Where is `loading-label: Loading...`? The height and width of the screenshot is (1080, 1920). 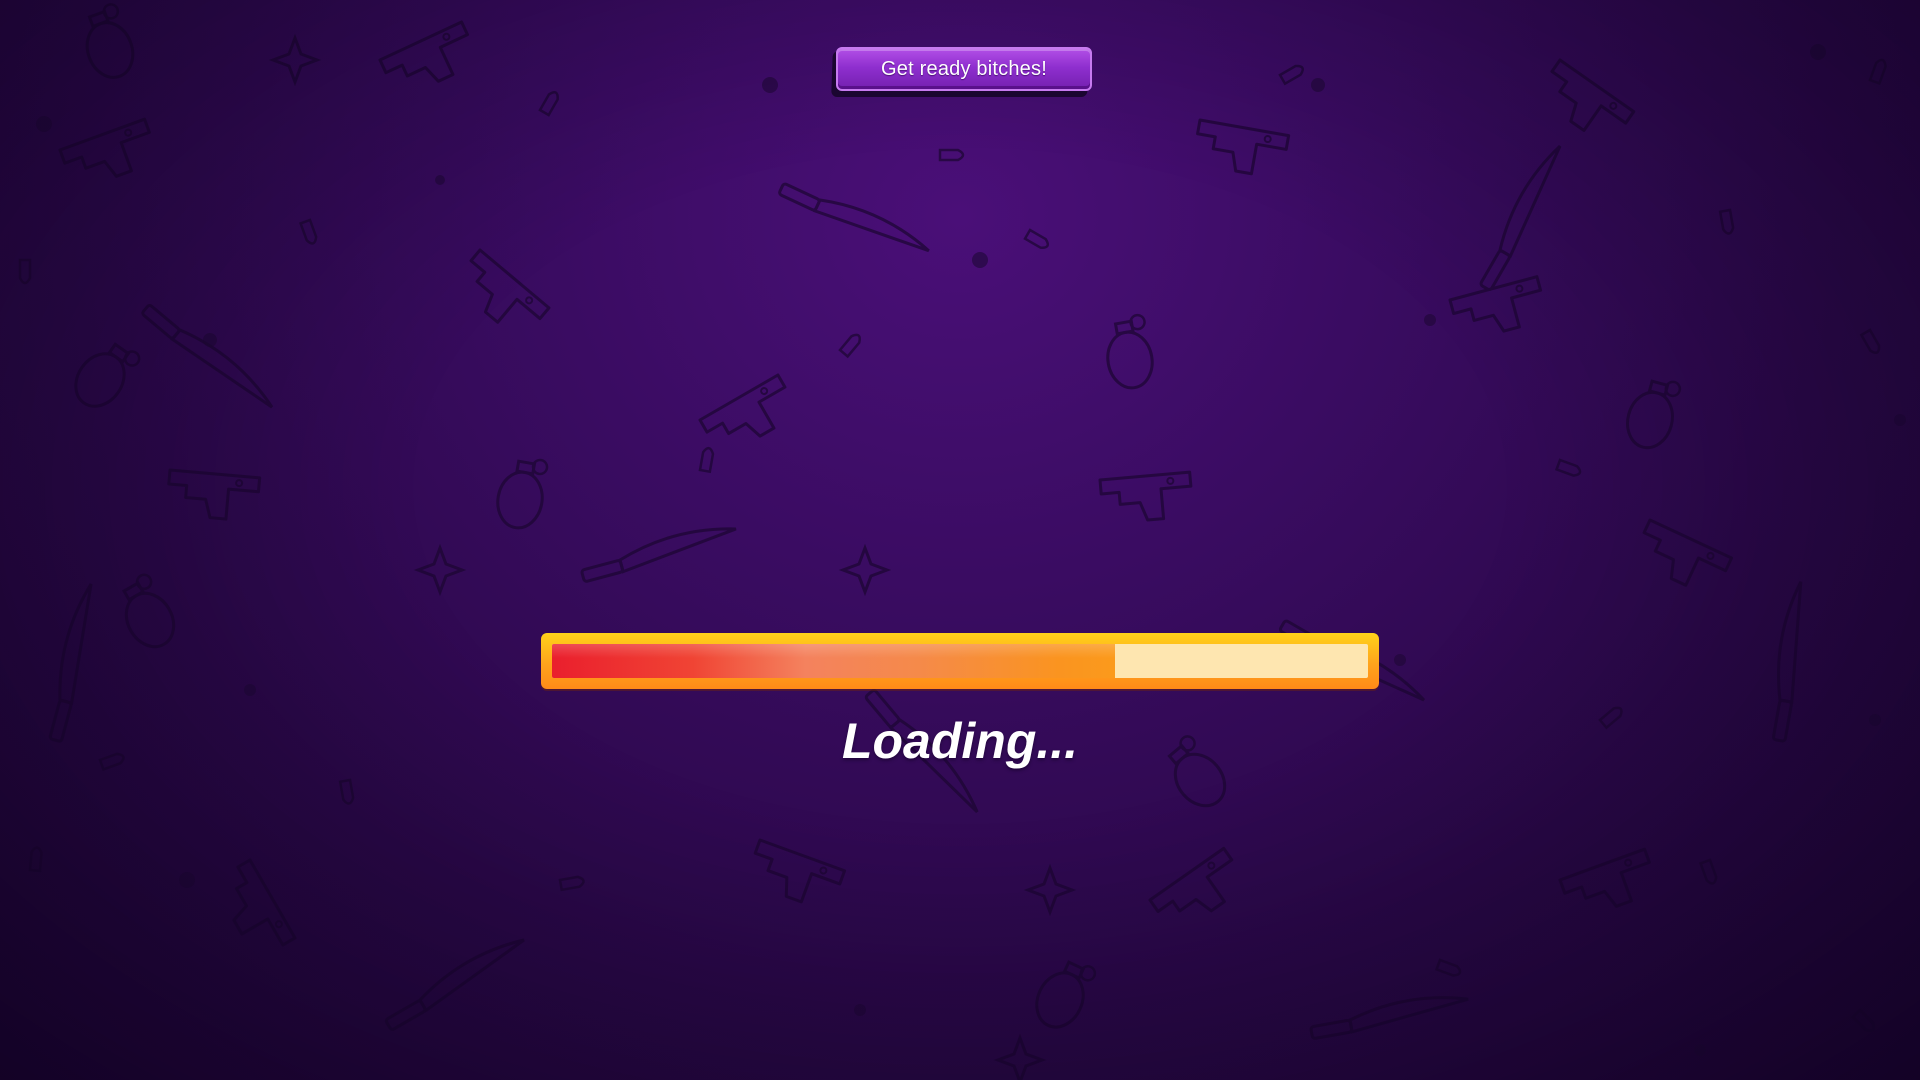 loading-label: Loading... is located at coordinates (960, 741).